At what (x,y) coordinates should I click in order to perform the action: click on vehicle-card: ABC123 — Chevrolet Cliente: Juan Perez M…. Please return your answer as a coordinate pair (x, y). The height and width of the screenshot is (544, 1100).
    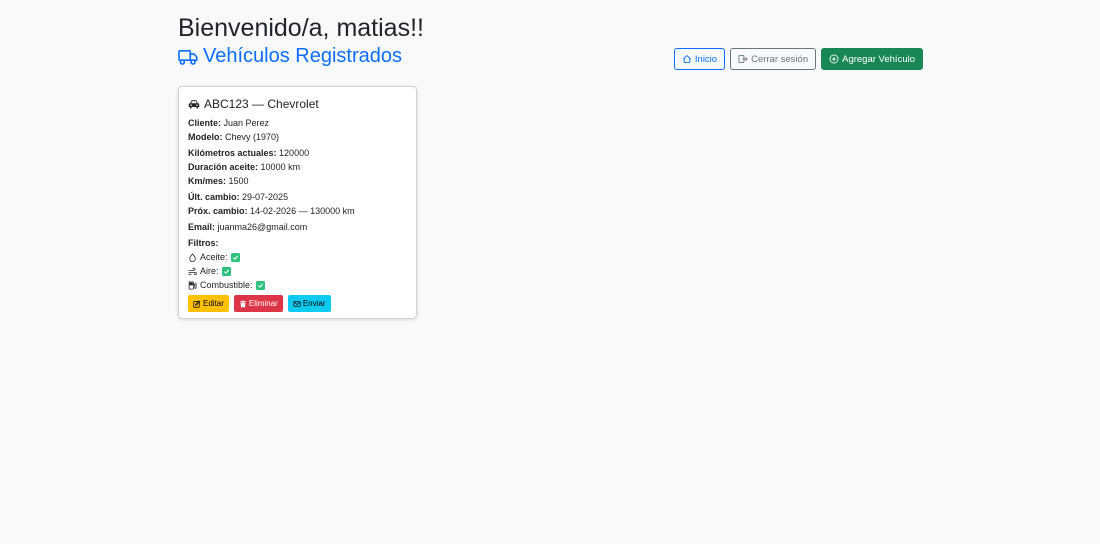
    Looking at the image, I should click on (297, 202).